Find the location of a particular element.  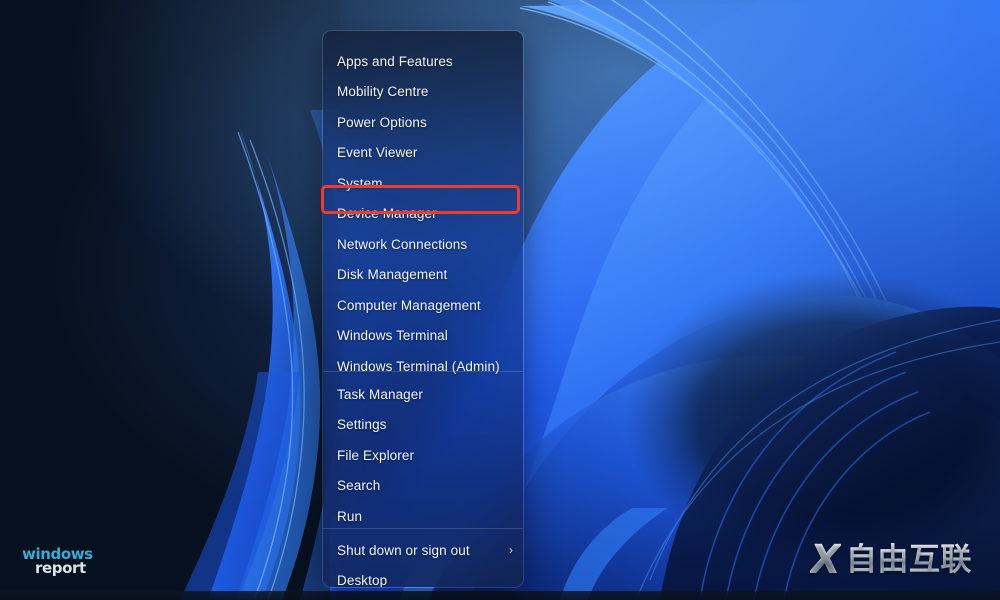

menu-item-disk-management: Disk Management is located at coordinates (423, 275).